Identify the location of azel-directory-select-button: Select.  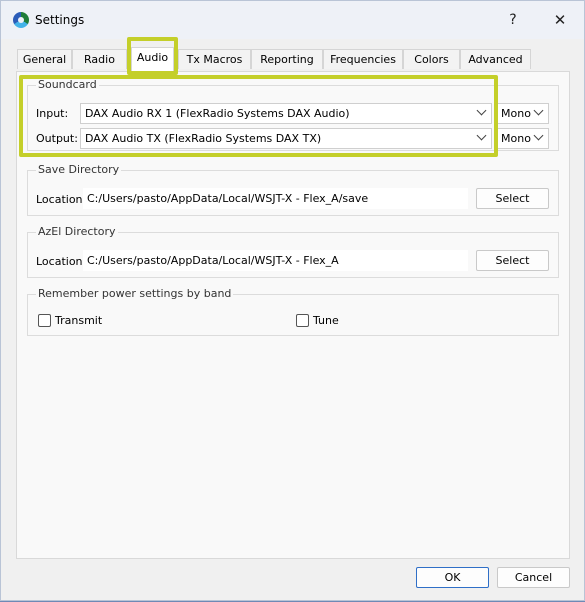
(512, 260).